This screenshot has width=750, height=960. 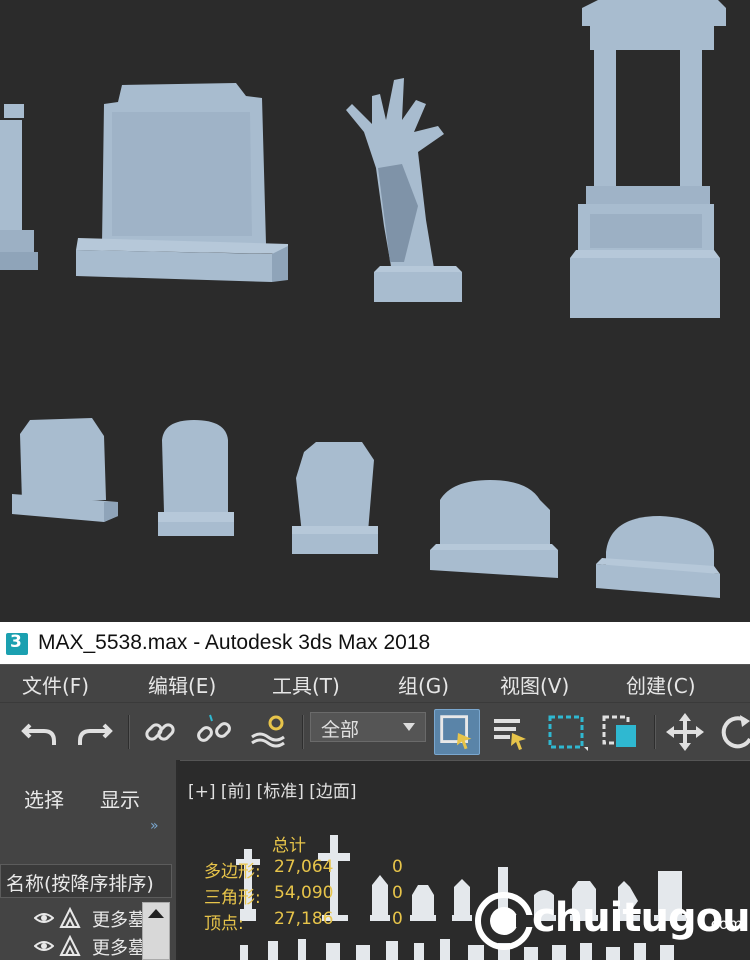 I want to click on partial-monument-left, so click(x=19, y=187).